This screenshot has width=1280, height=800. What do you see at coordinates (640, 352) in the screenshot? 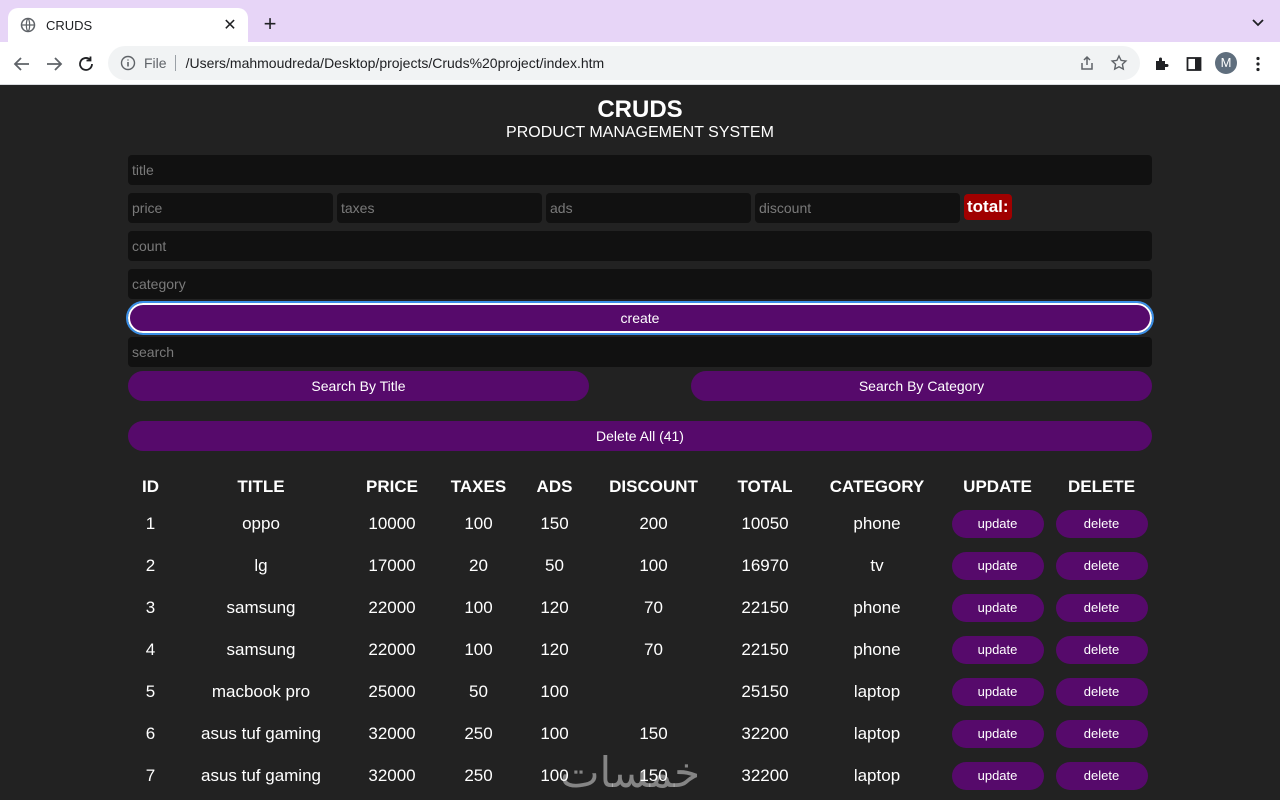
I see `search-input` at bounding box center [640, 352].